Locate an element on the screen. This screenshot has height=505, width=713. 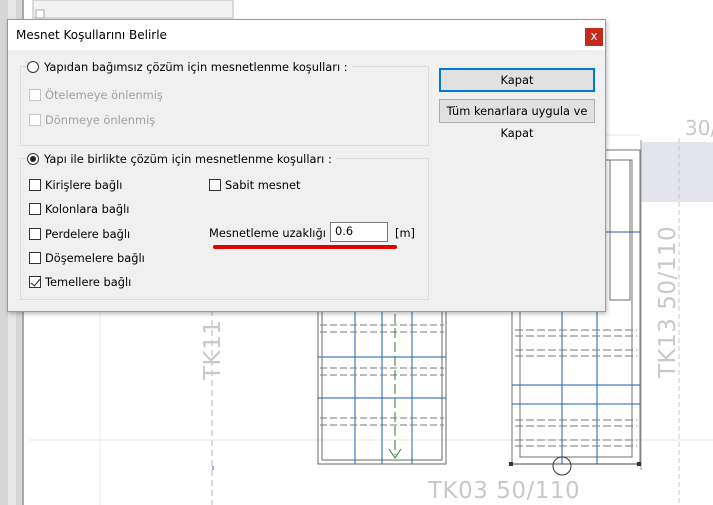
oteleme-label: Ötelemeye önlenmiş is located at coordinates (104, 95).